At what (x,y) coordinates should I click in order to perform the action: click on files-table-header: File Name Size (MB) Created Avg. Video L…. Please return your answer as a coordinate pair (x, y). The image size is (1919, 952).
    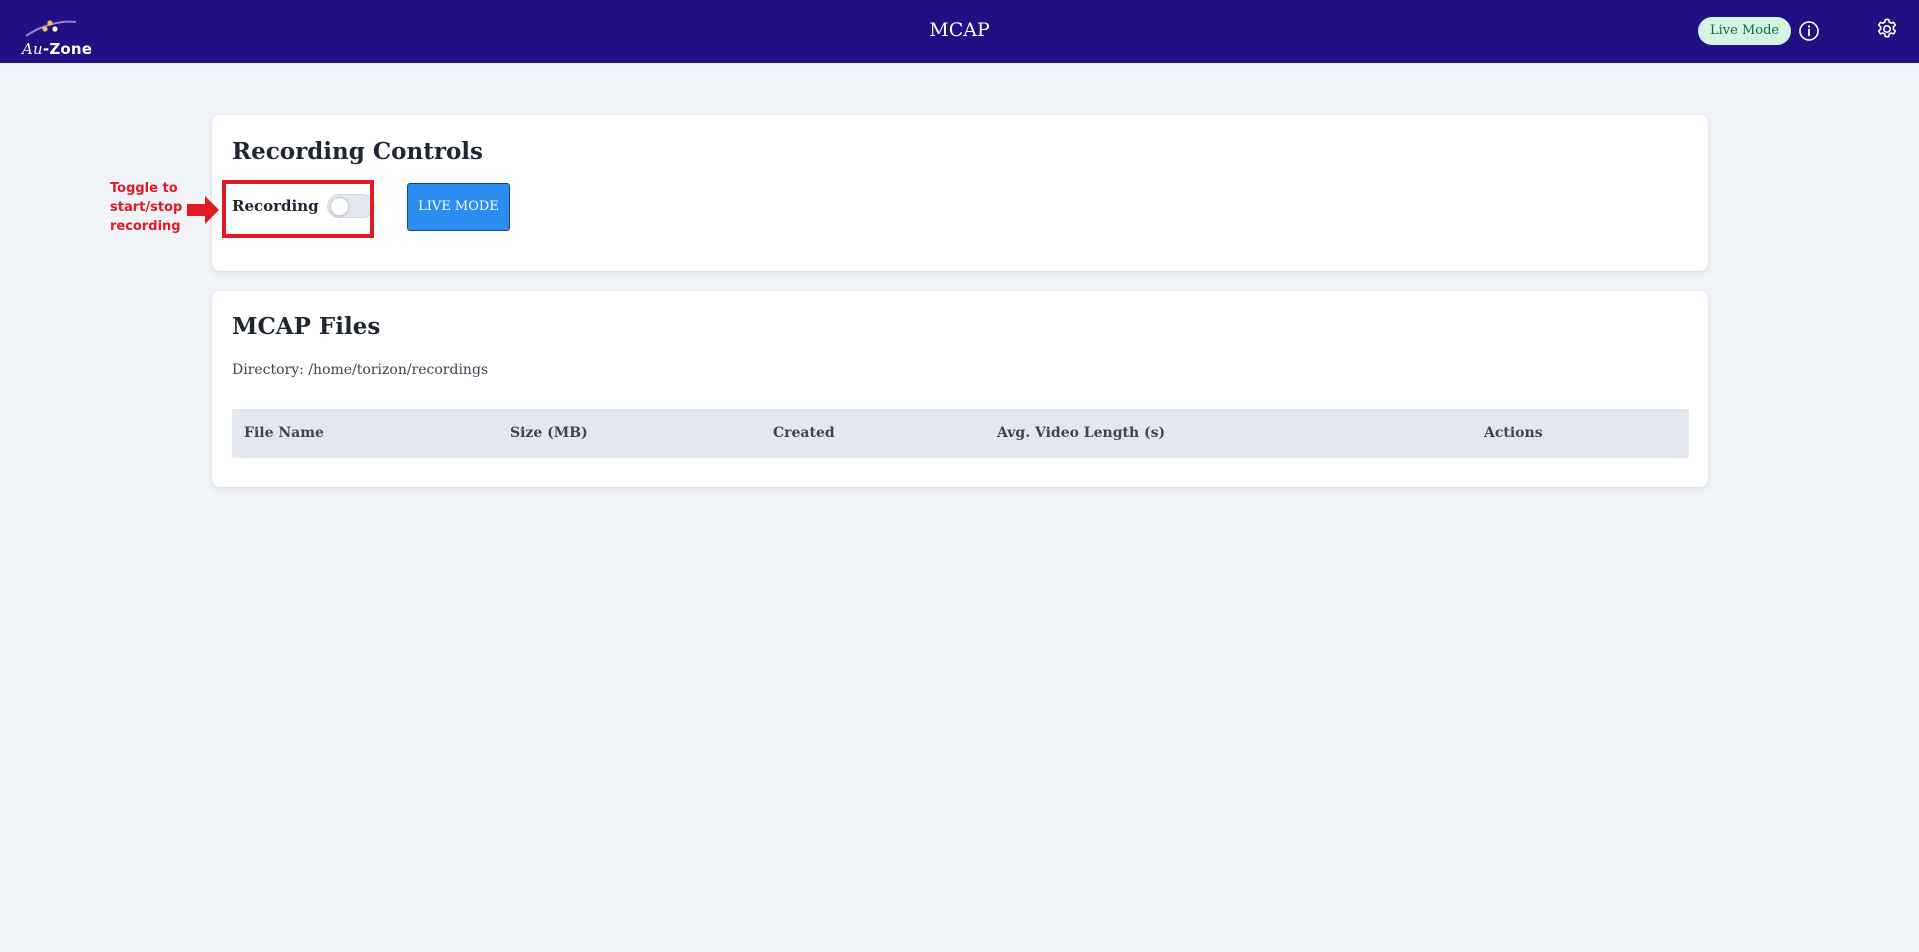
    Looking at the image, I should click on (960, 433).